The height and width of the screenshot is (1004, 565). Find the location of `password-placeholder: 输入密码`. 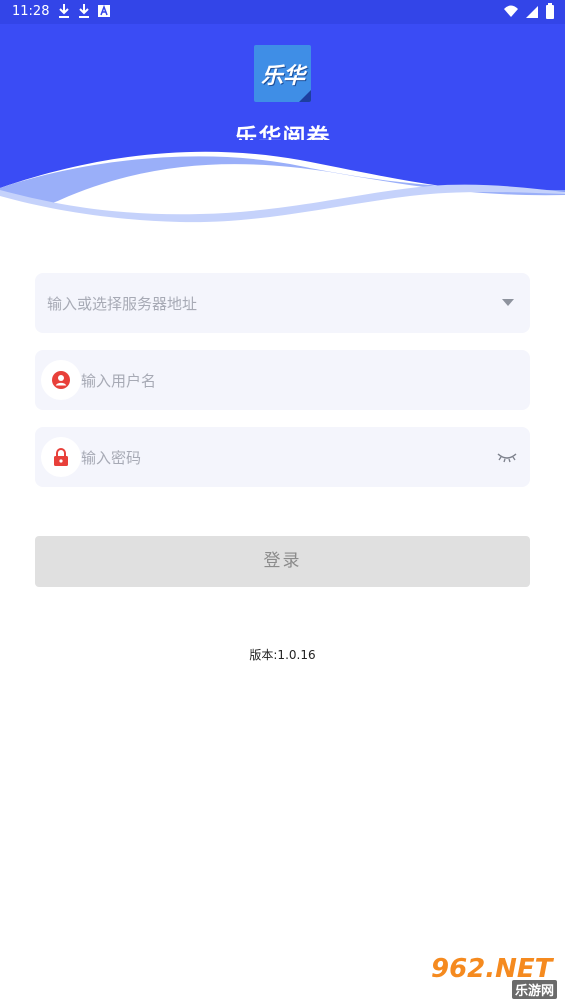

password-placeholder: 输入密码 is located at coordinates (111, 458).